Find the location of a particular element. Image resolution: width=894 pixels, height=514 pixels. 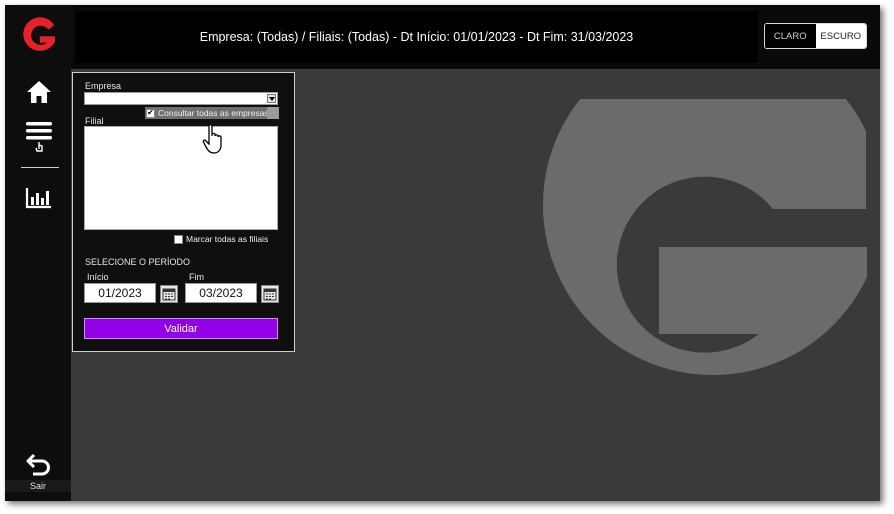

hand-cursor-icon is located at coordinates (212, 138).